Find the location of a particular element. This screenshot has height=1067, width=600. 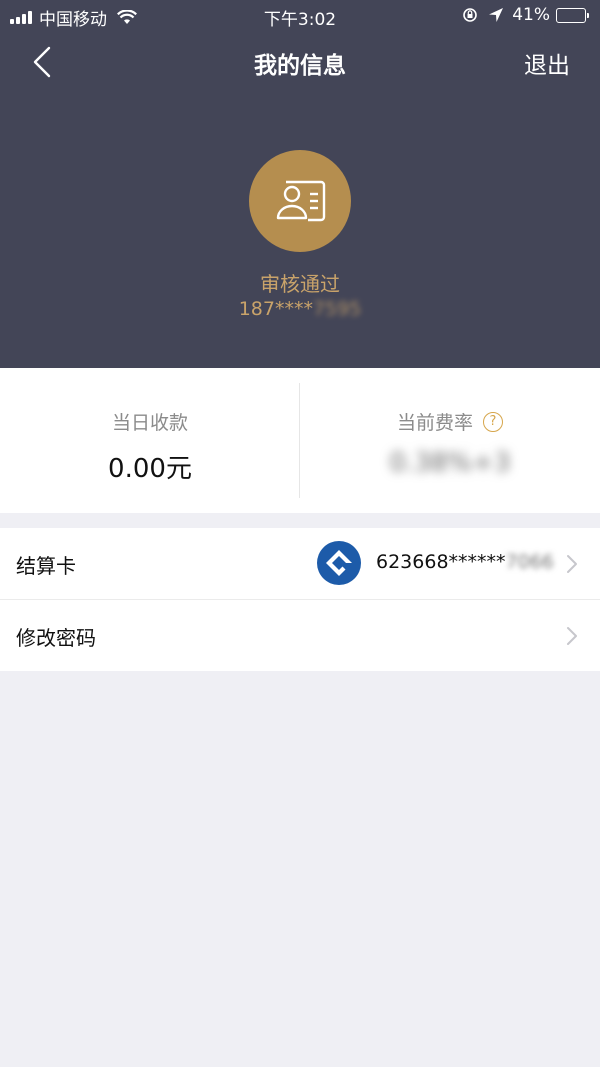

today-collection: 当日收款 0.00元 is located at coordinates (150, 440).